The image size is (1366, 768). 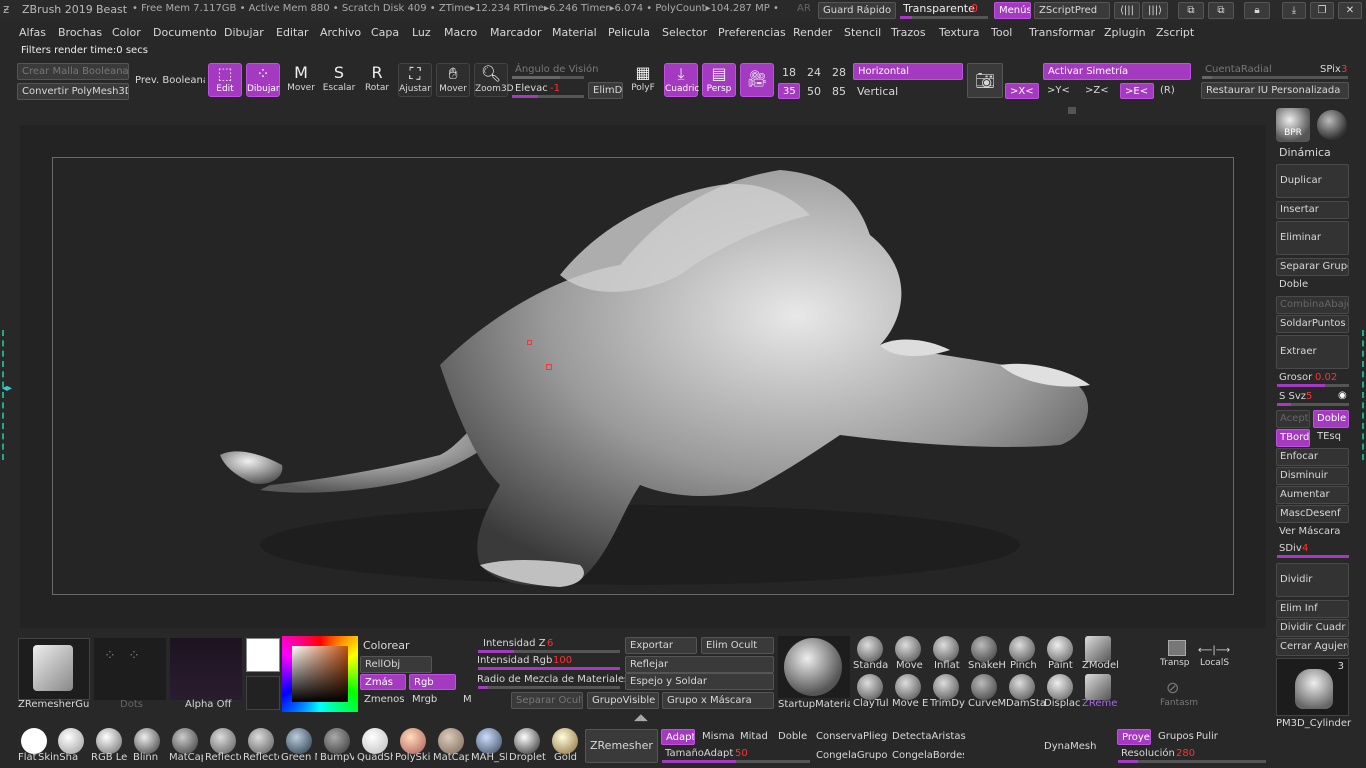 What do you see at coordinates (320, 674) in the screenshot?
I see `color-picker` at bounding box center [320, 674].